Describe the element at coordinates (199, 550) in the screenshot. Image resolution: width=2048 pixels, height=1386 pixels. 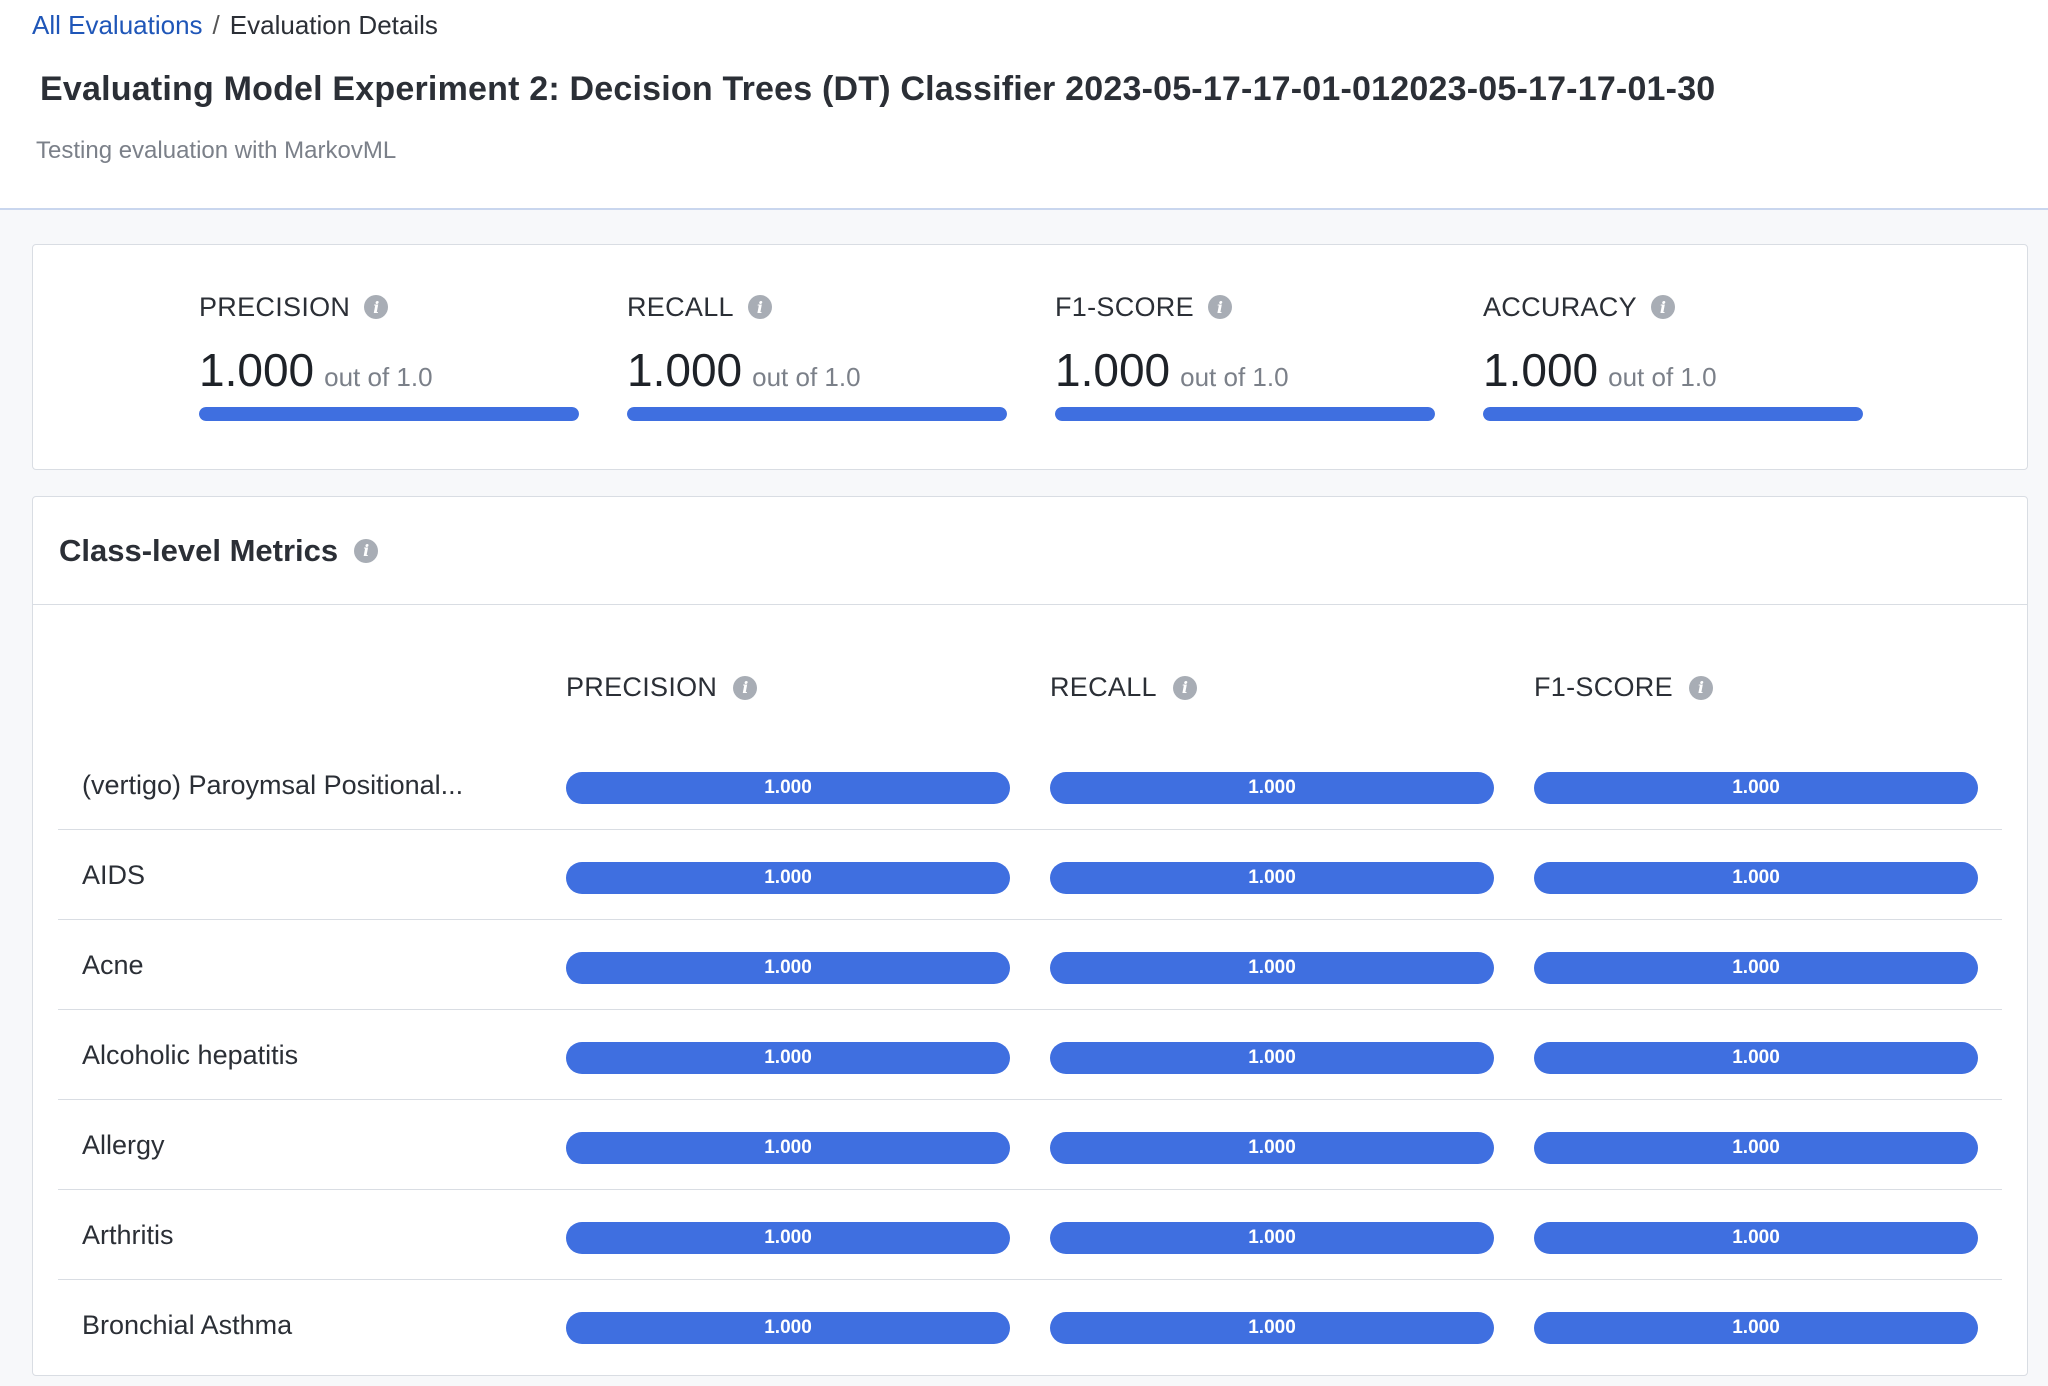
I see `class-metrics-title: Class-level Metrics` at that location.